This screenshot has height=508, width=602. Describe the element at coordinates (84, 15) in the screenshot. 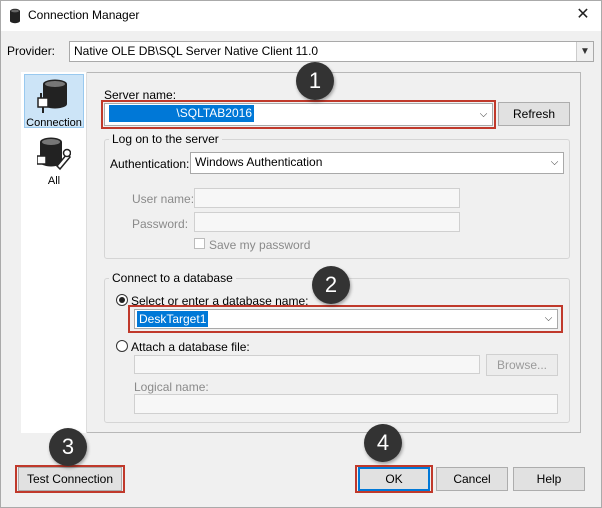

I see `window-title: Connection Manager` at that location.